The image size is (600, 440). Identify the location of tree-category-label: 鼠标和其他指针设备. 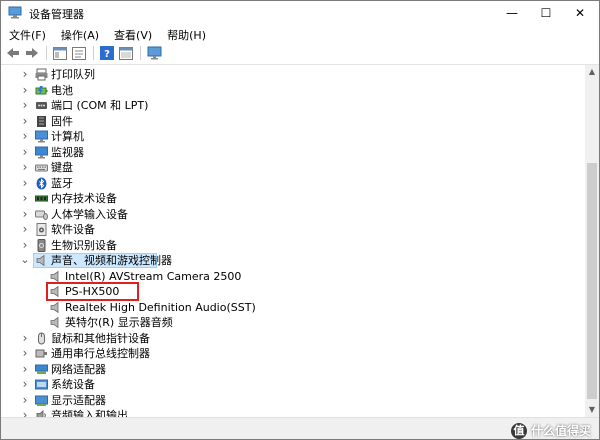
(100, 338).